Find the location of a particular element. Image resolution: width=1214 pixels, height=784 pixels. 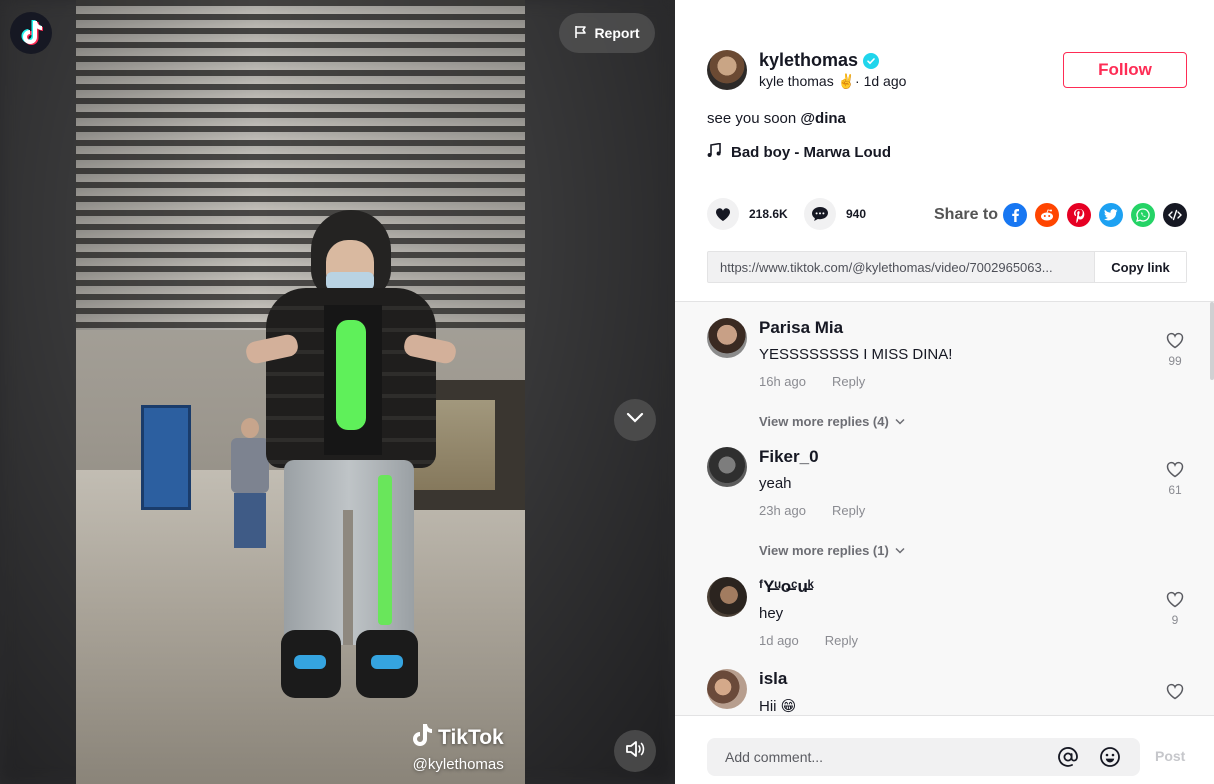

next-video-button is located at coordinates (635, 420).